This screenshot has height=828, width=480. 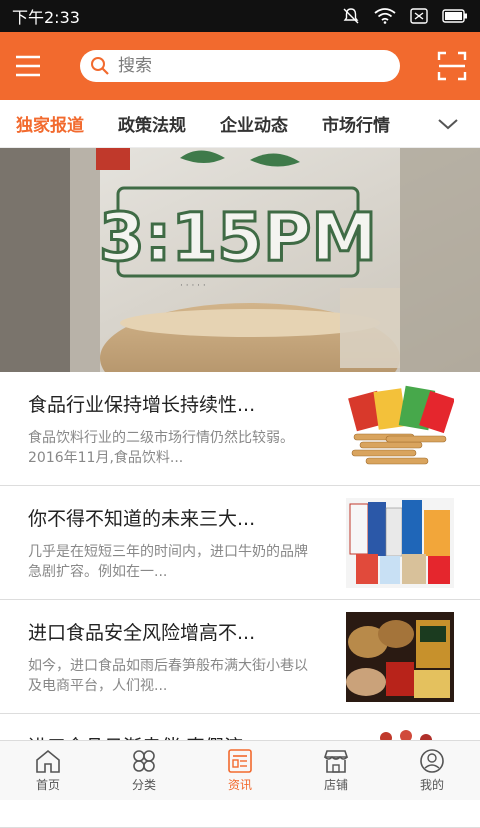 I want to click on sim-off-icon, so click(x=419, y=16).